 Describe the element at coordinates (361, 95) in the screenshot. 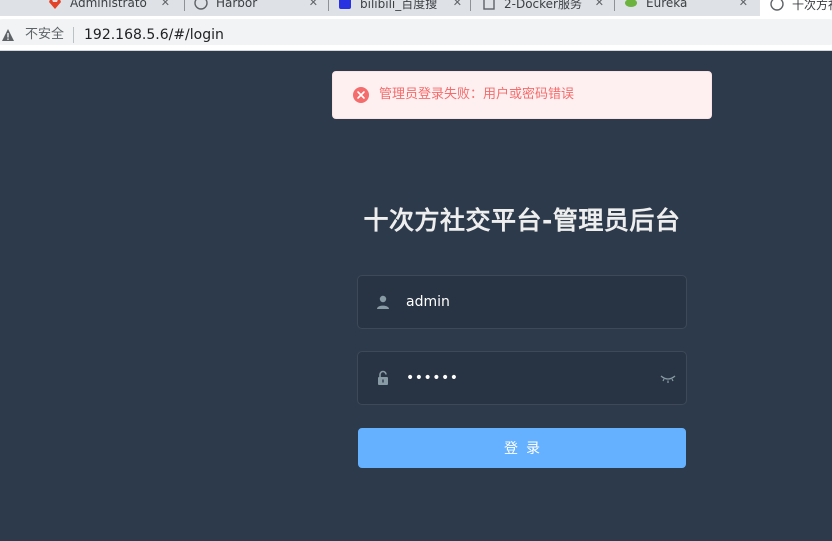

I see `error-circle-icon` at that location.